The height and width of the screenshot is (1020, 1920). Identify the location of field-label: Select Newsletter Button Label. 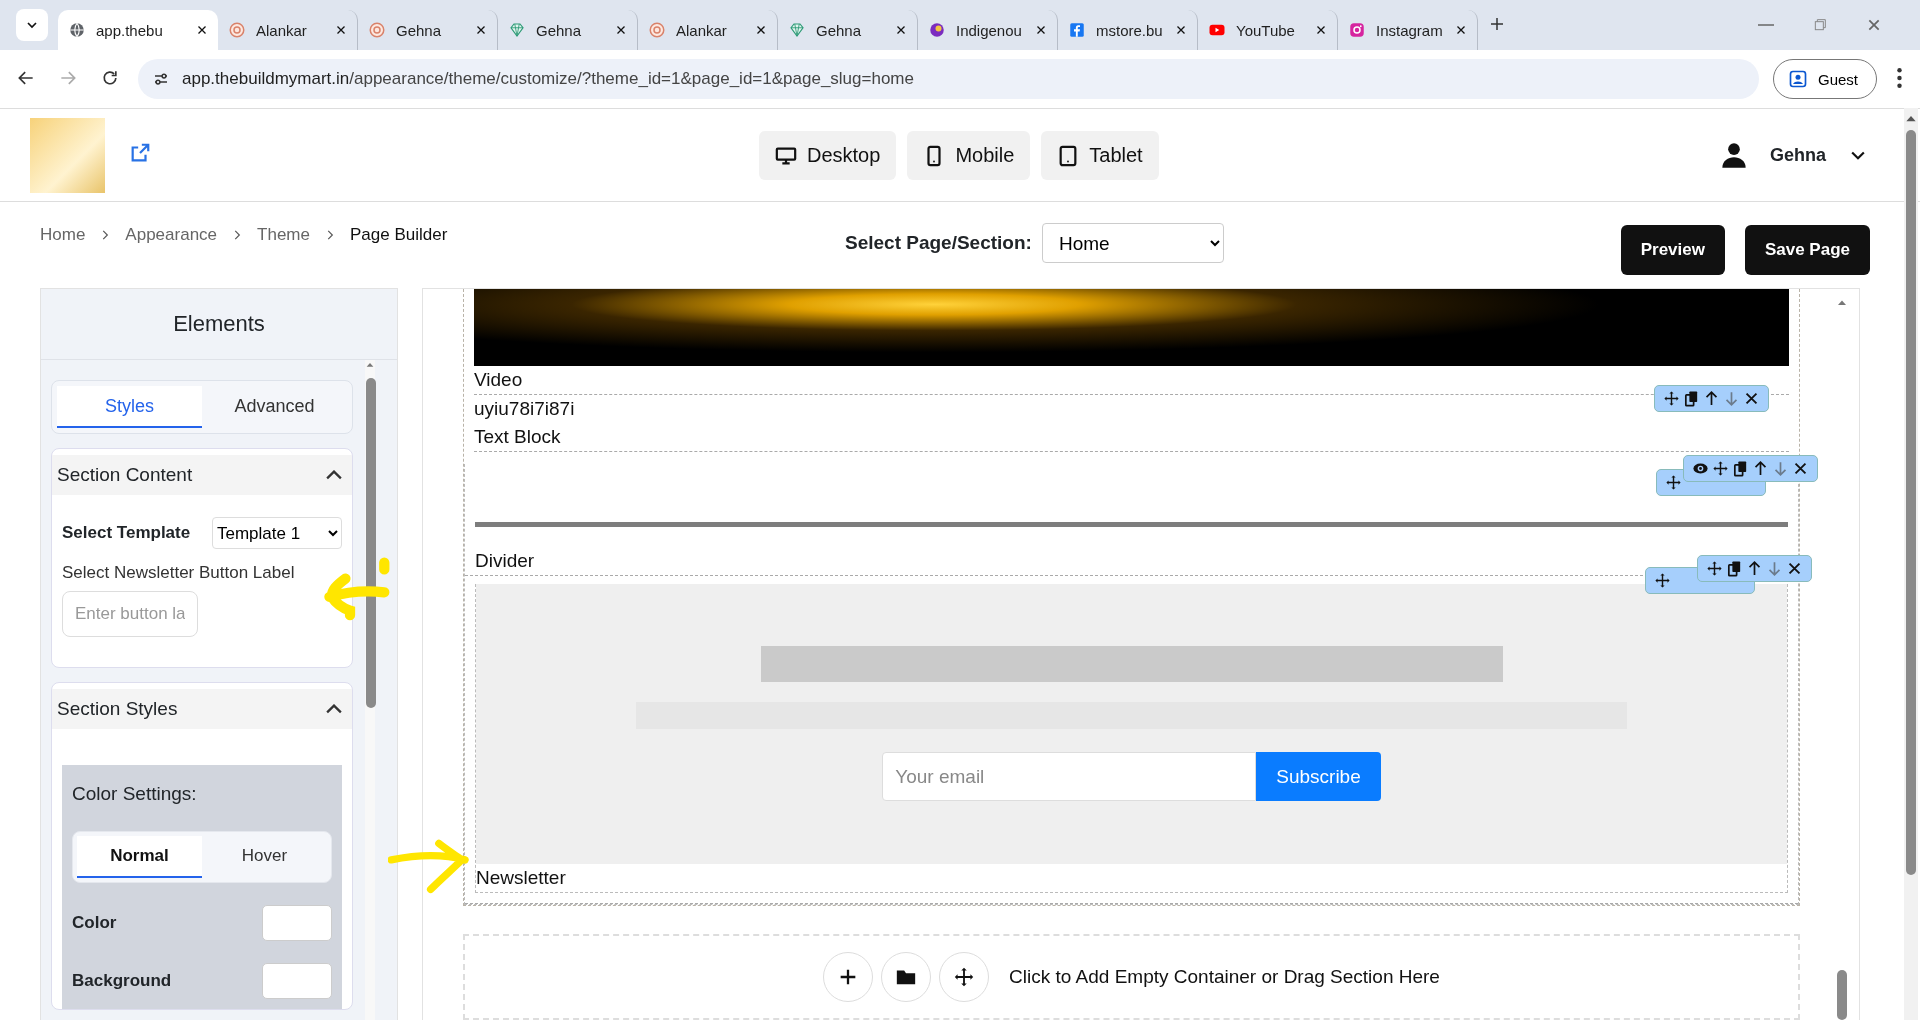
(178, 573).